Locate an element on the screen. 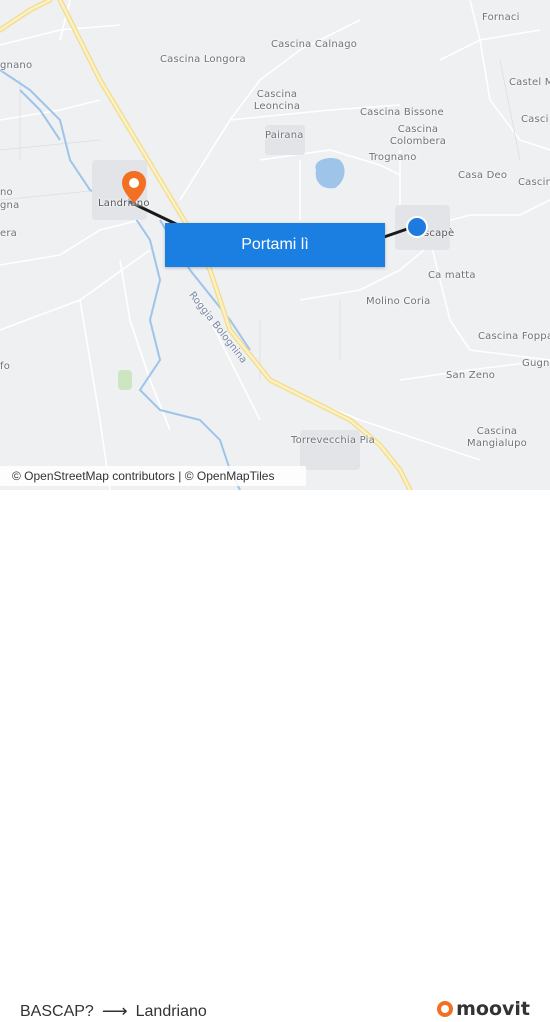  place-label: Gugn is located at coordinates (536, 363).